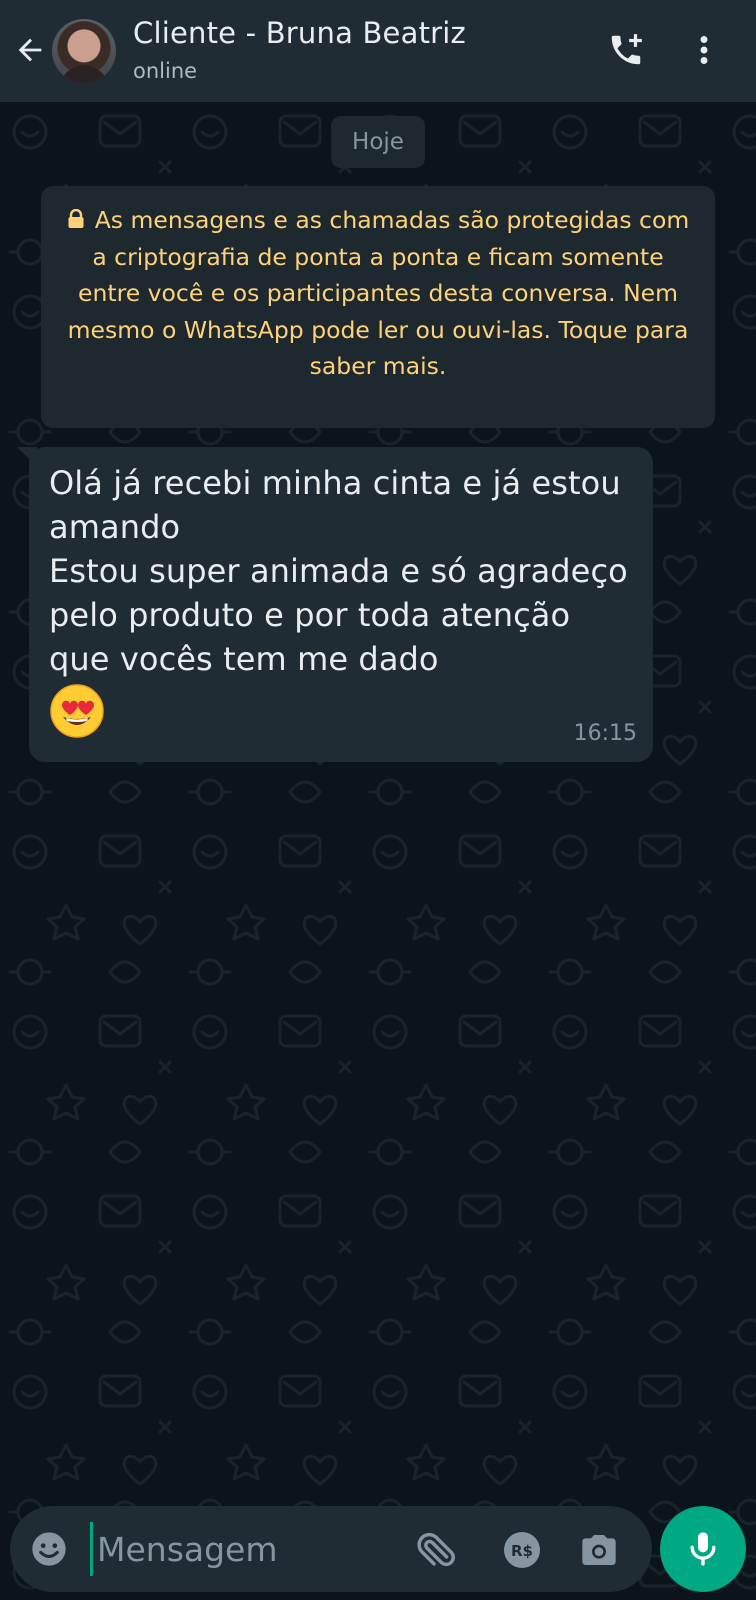 Image resolution: width=756 pixels, height=1600 pixels. I want to click on mic-icon, so click(703, 1549).